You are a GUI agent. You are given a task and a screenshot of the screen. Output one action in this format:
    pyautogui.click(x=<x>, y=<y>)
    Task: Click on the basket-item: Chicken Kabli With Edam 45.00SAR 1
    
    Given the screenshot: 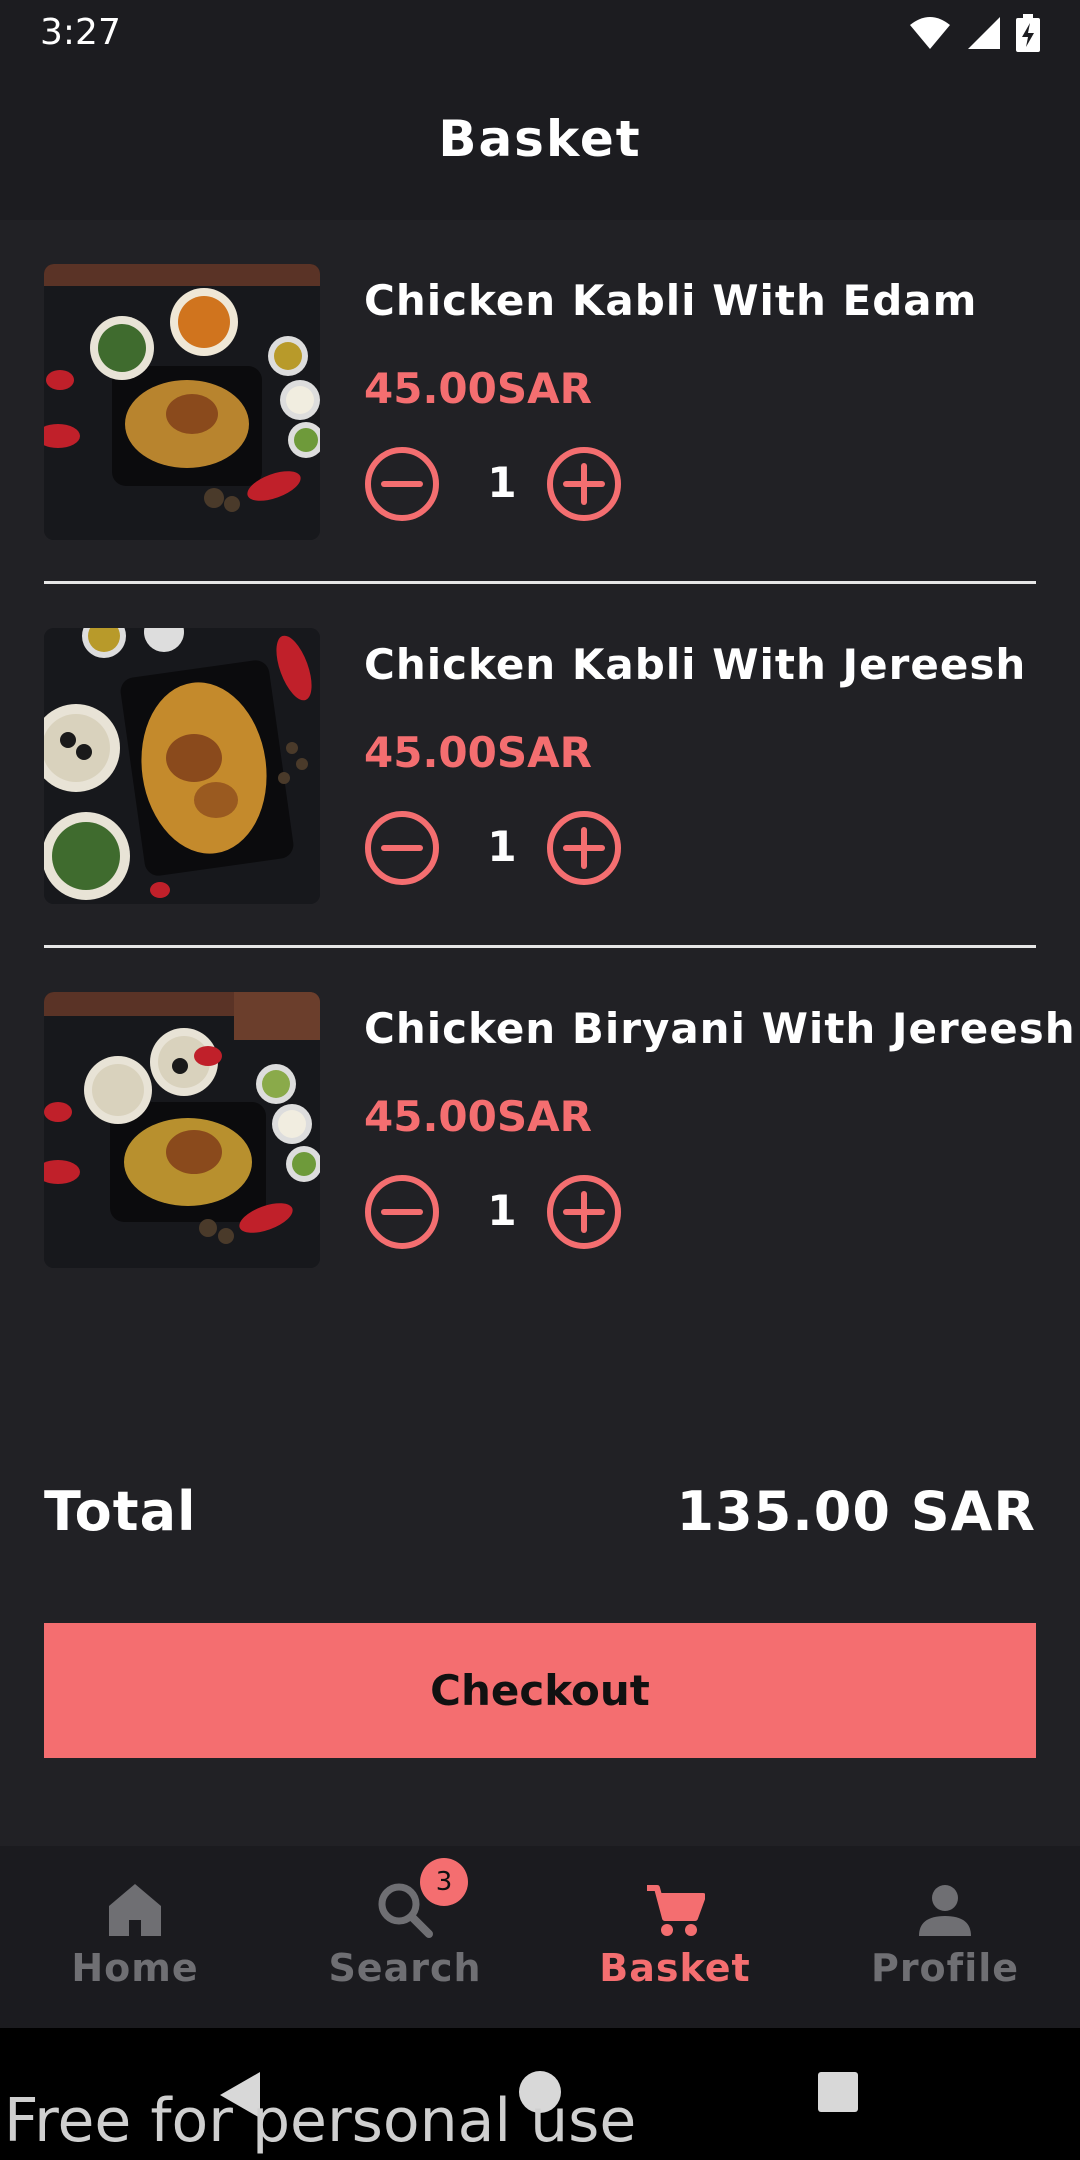 What is the action you would take?
    pyautogui.click(x=540, y=402)
    